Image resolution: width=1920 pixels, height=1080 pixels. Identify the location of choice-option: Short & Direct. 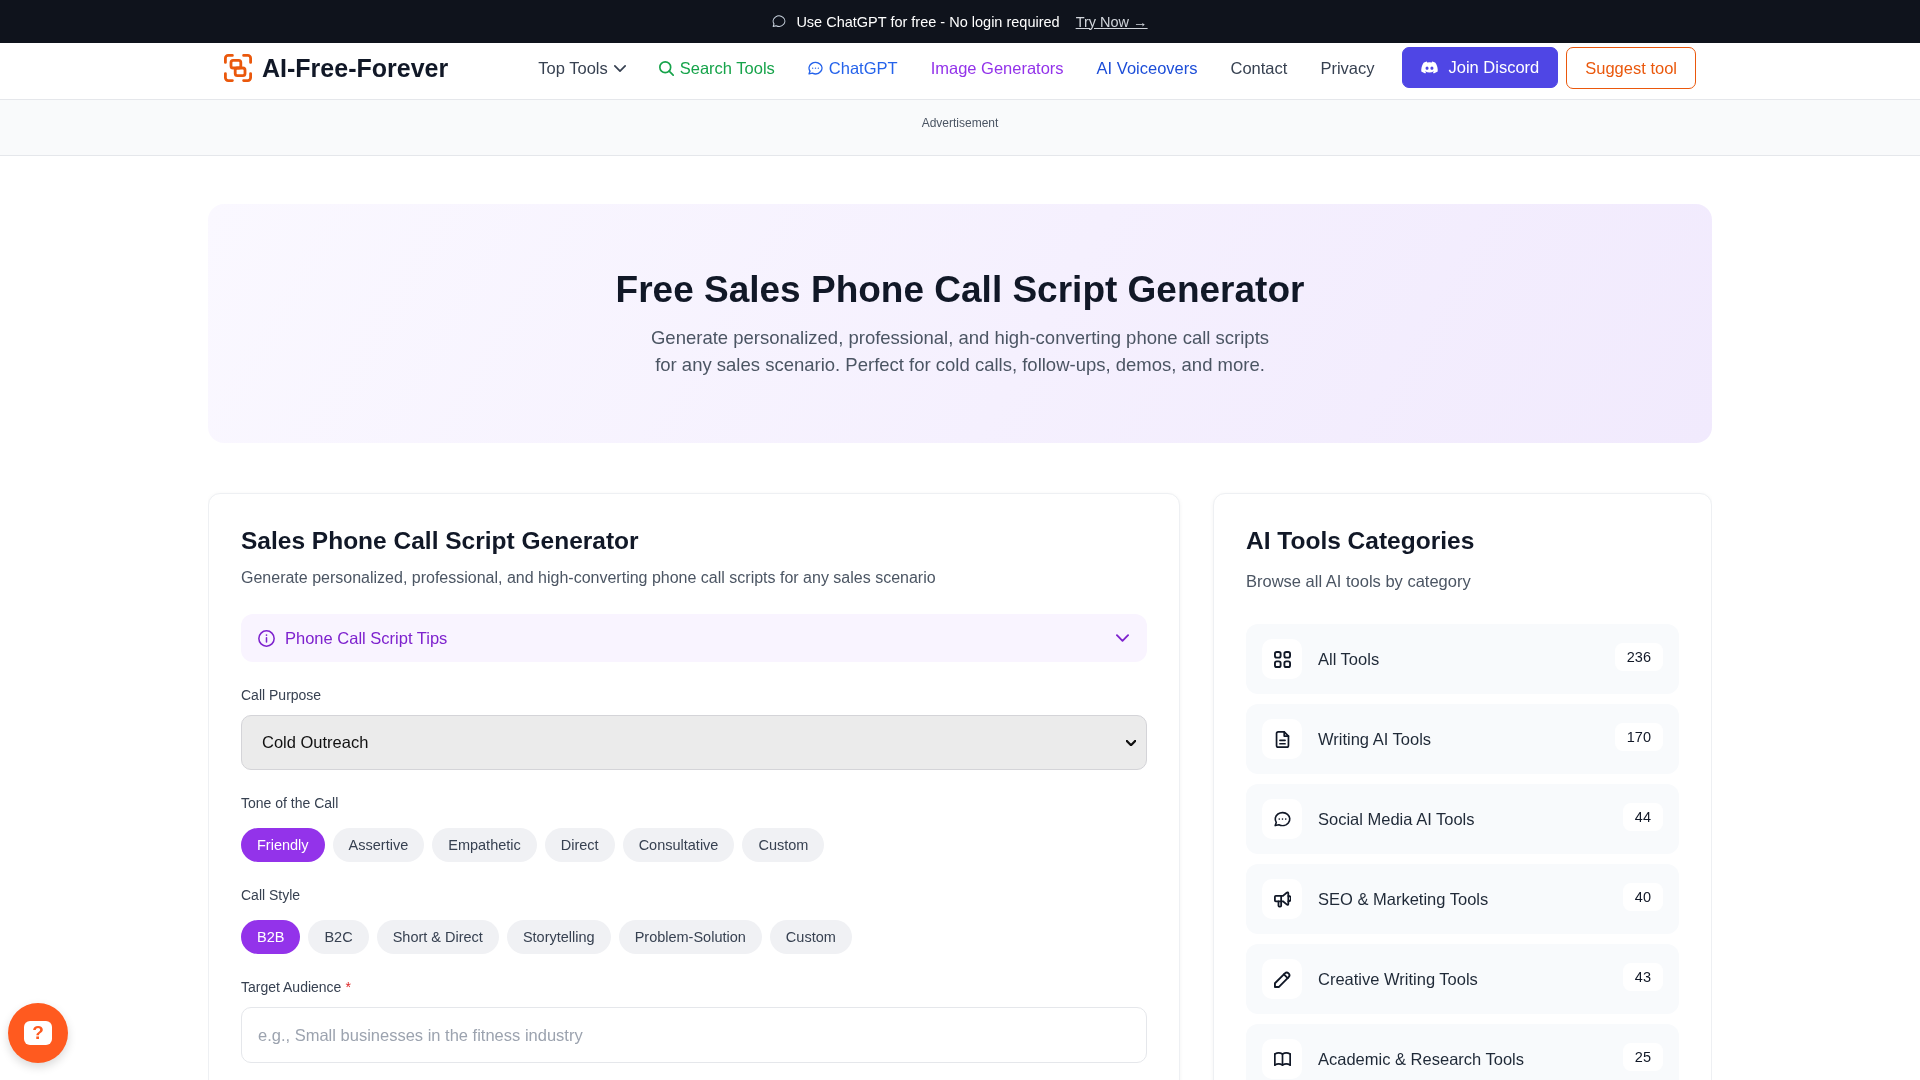
(437, 937).